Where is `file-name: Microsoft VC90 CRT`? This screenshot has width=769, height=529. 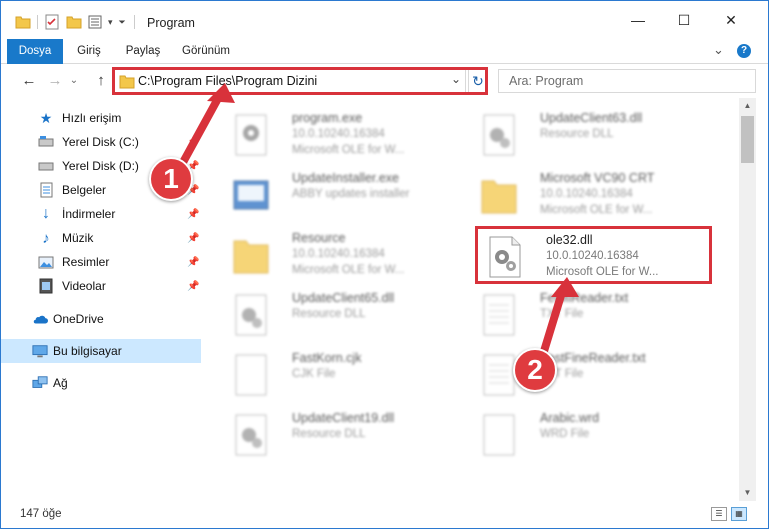 file-name: Microsoft VC90 CRT is located at coordinates (597, 178).